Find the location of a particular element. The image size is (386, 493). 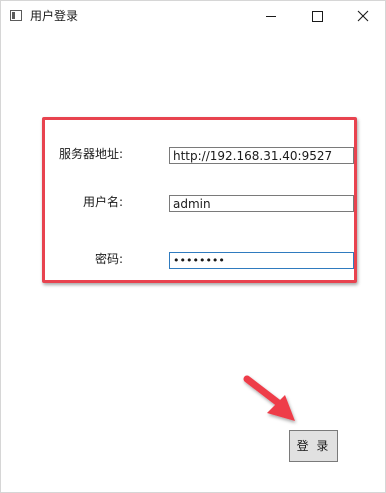

title-bar: 用户登录 is located at coordinates (193, 16).